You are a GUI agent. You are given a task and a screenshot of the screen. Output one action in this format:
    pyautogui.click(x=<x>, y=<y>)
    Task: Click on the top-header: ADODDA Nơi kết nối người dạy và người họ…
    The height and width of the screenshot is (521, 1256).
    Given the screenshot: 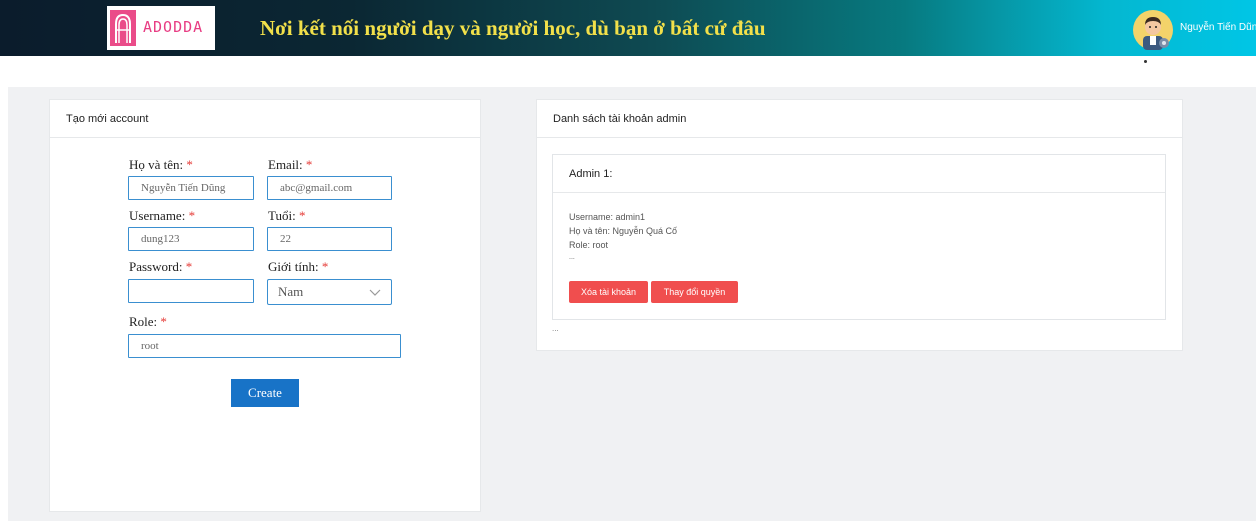 What is the action you would take?
    pyautogui.click(x=628, y=28)
    